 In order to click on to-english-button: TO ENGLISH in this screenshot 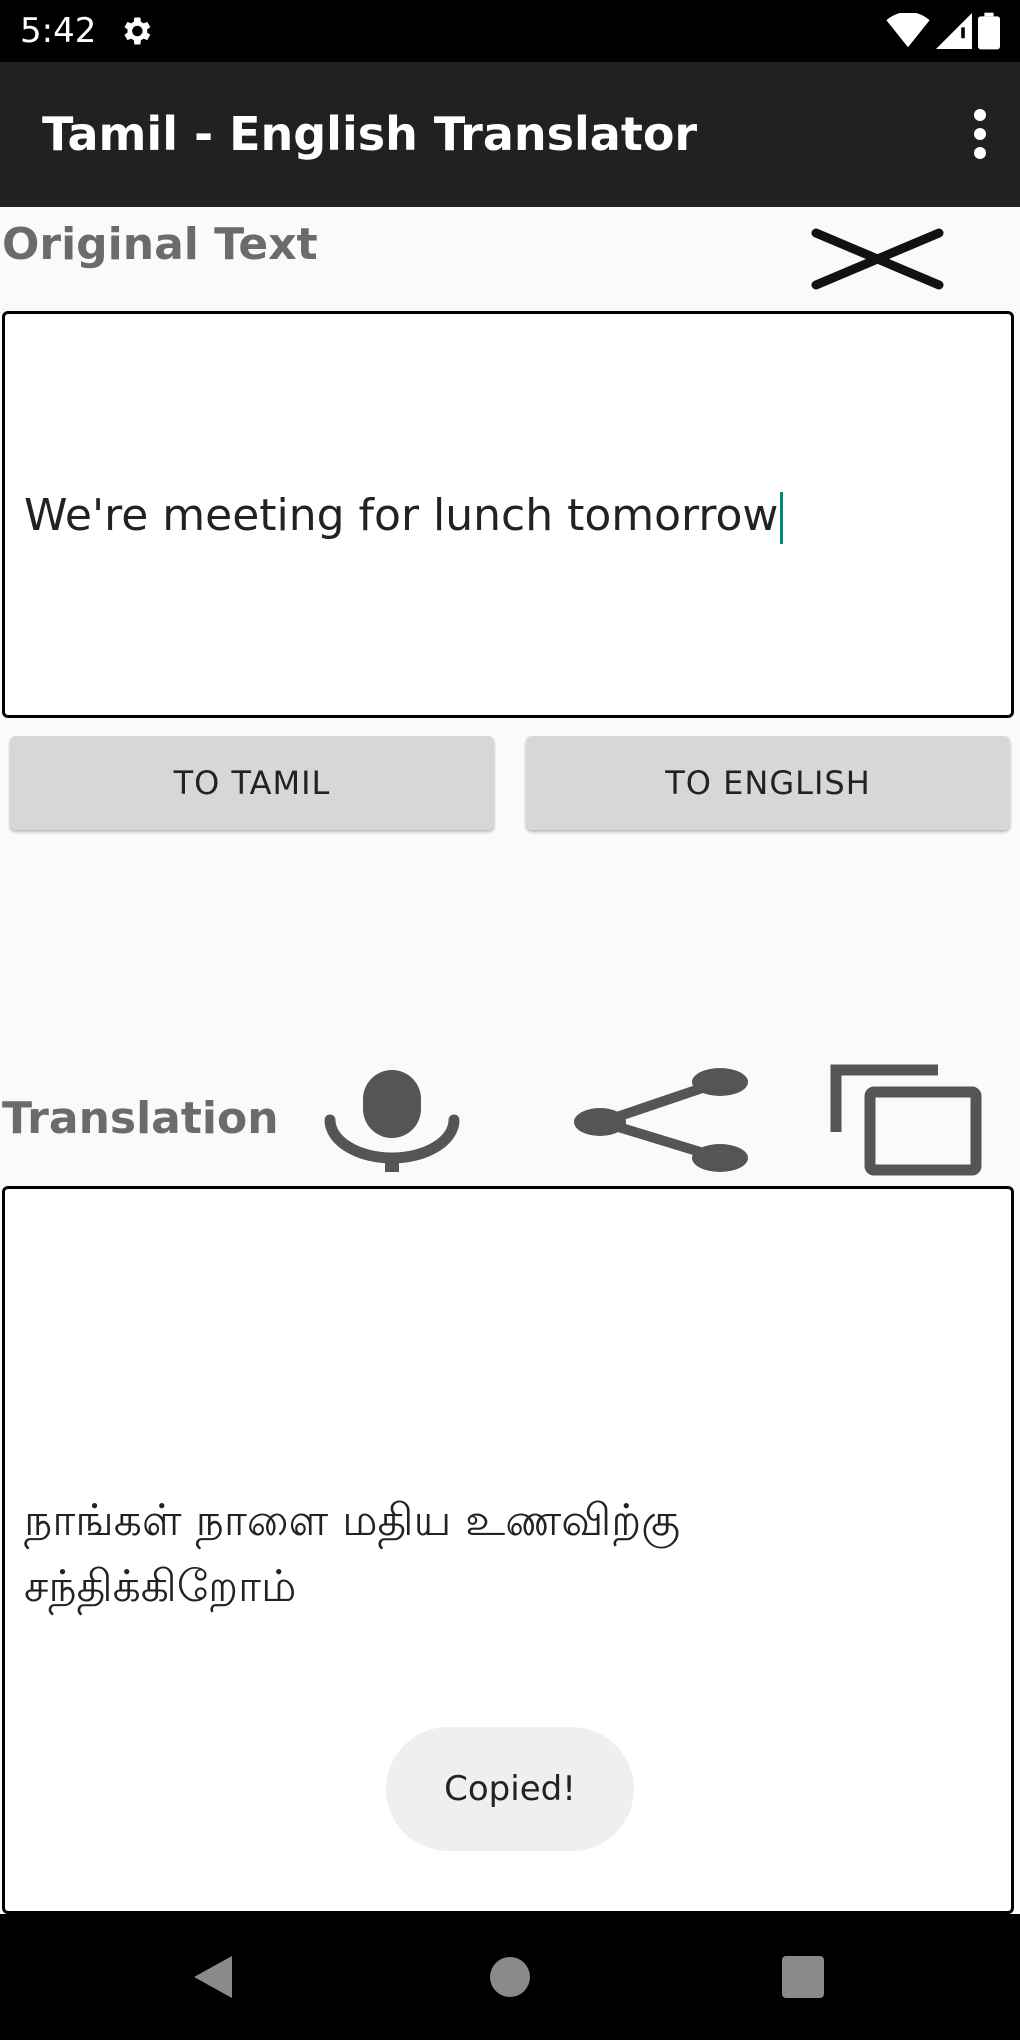, I will do `click(768, 783)`.